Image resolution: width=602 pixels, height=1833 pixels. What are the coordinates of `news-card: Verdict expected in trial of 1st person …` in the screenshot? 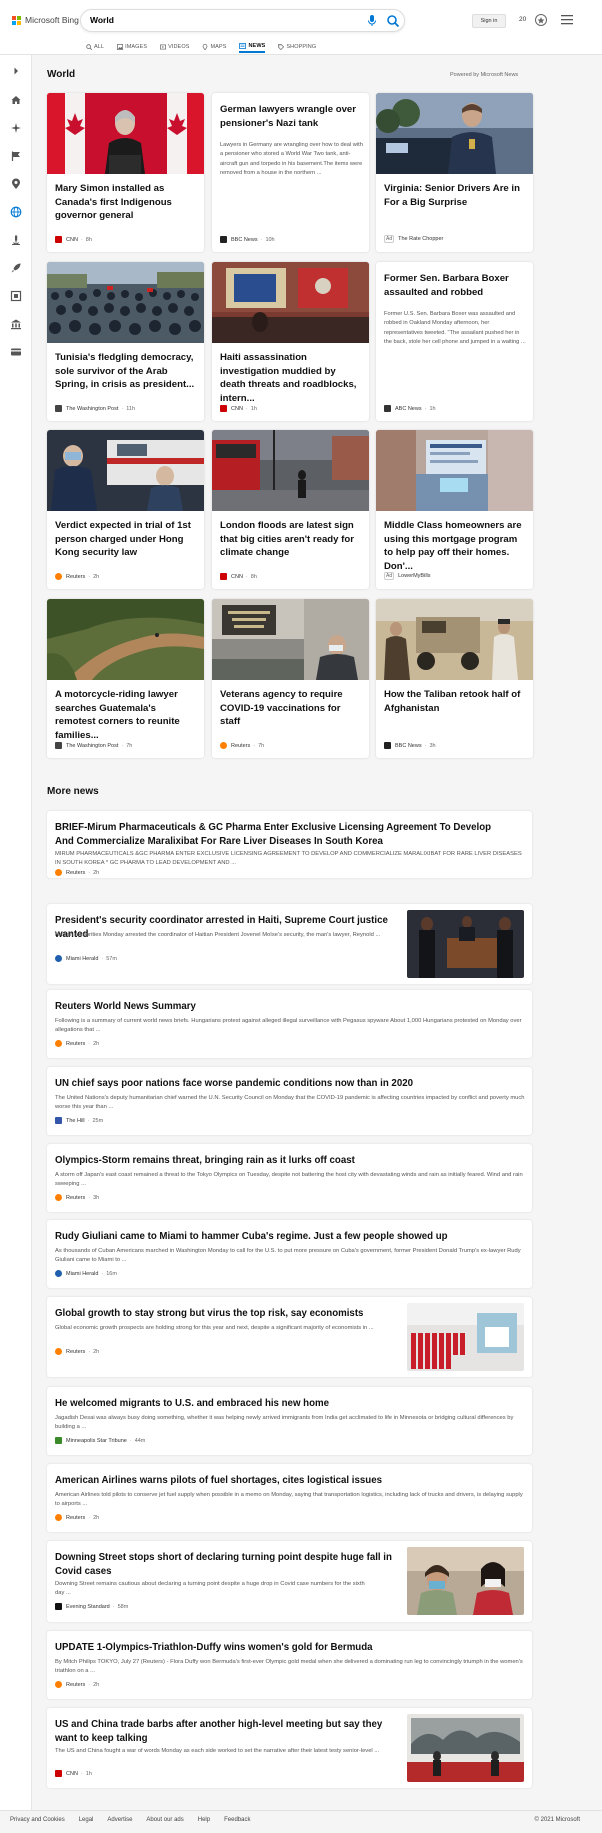 It's located at (125, 509).